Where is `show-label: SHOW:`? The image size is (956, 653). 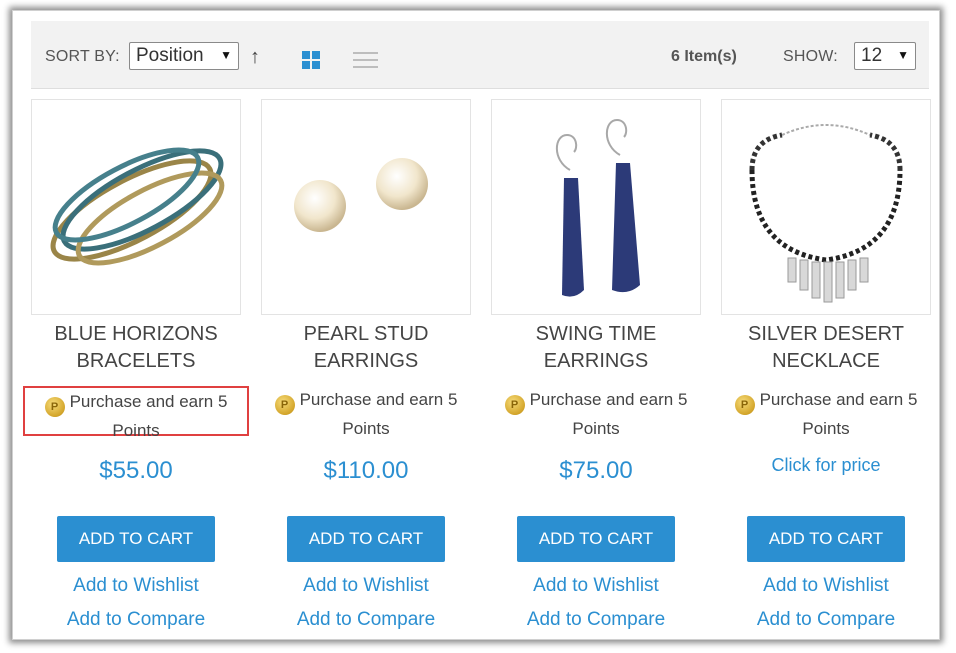
show-label: SHOW: is located at coordinates (810, 56).